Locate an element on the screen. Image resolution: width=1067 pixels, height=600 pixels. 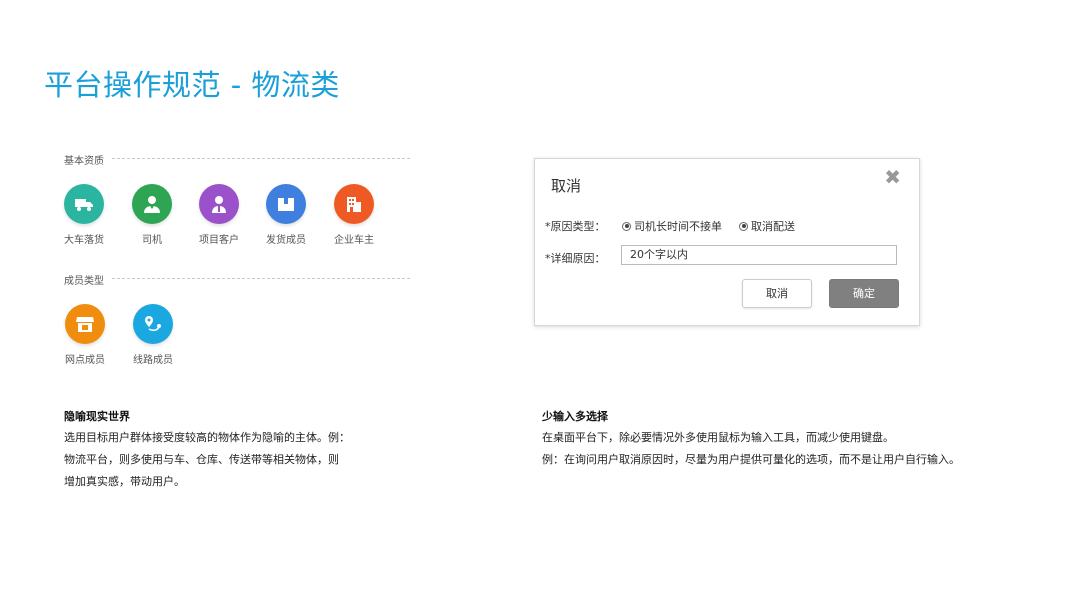
desc-line: 选用目标用户群体接受度较高的物体作为隐喻的主体。例： is located at coordinates (207, 437).